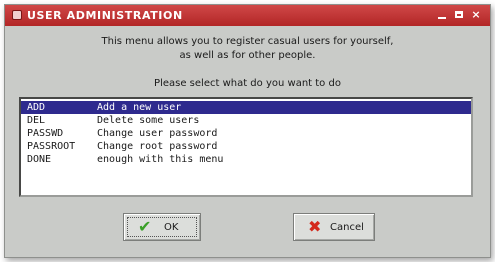  I want to click on menu-item-command: DEL, so click(36, 120).